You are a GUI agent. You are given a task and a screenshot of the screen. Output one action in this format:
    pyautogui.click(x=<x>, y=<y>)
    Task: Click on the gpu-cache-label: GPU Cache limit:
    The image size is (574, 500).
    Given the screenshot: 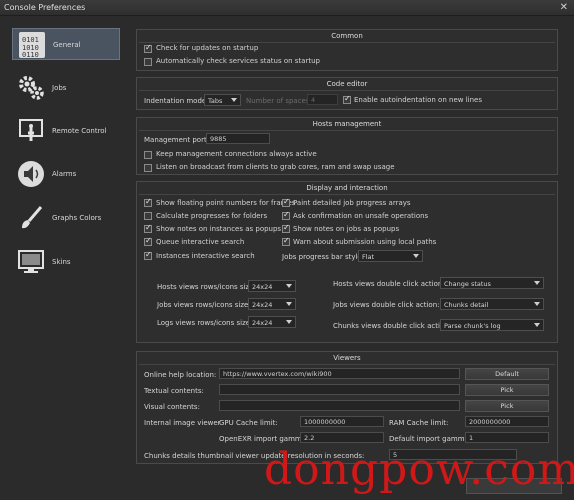 What is the action you would take?
    pyautogui.click(x=248, y=423)
    